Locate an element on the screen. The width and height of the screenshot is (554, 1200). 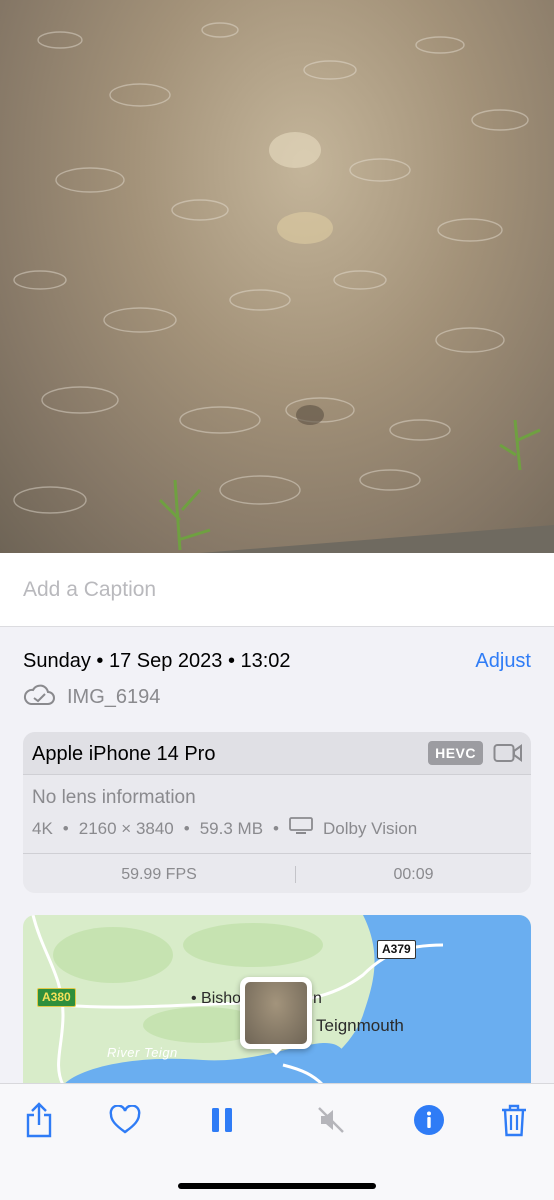
display-icon is located at coordinates (306, 828).